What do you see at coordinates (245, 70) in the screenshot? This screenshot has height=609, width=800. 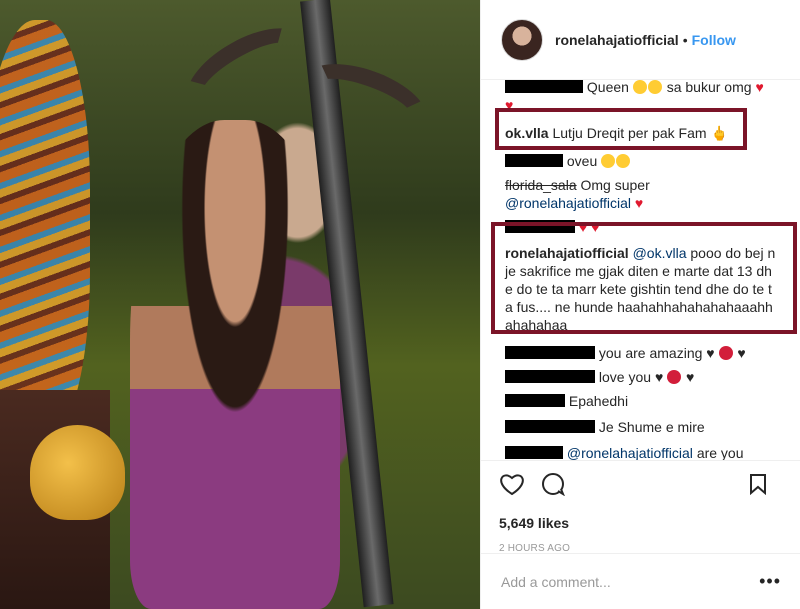 I see `horn-left` at bounding box center [245, 70].